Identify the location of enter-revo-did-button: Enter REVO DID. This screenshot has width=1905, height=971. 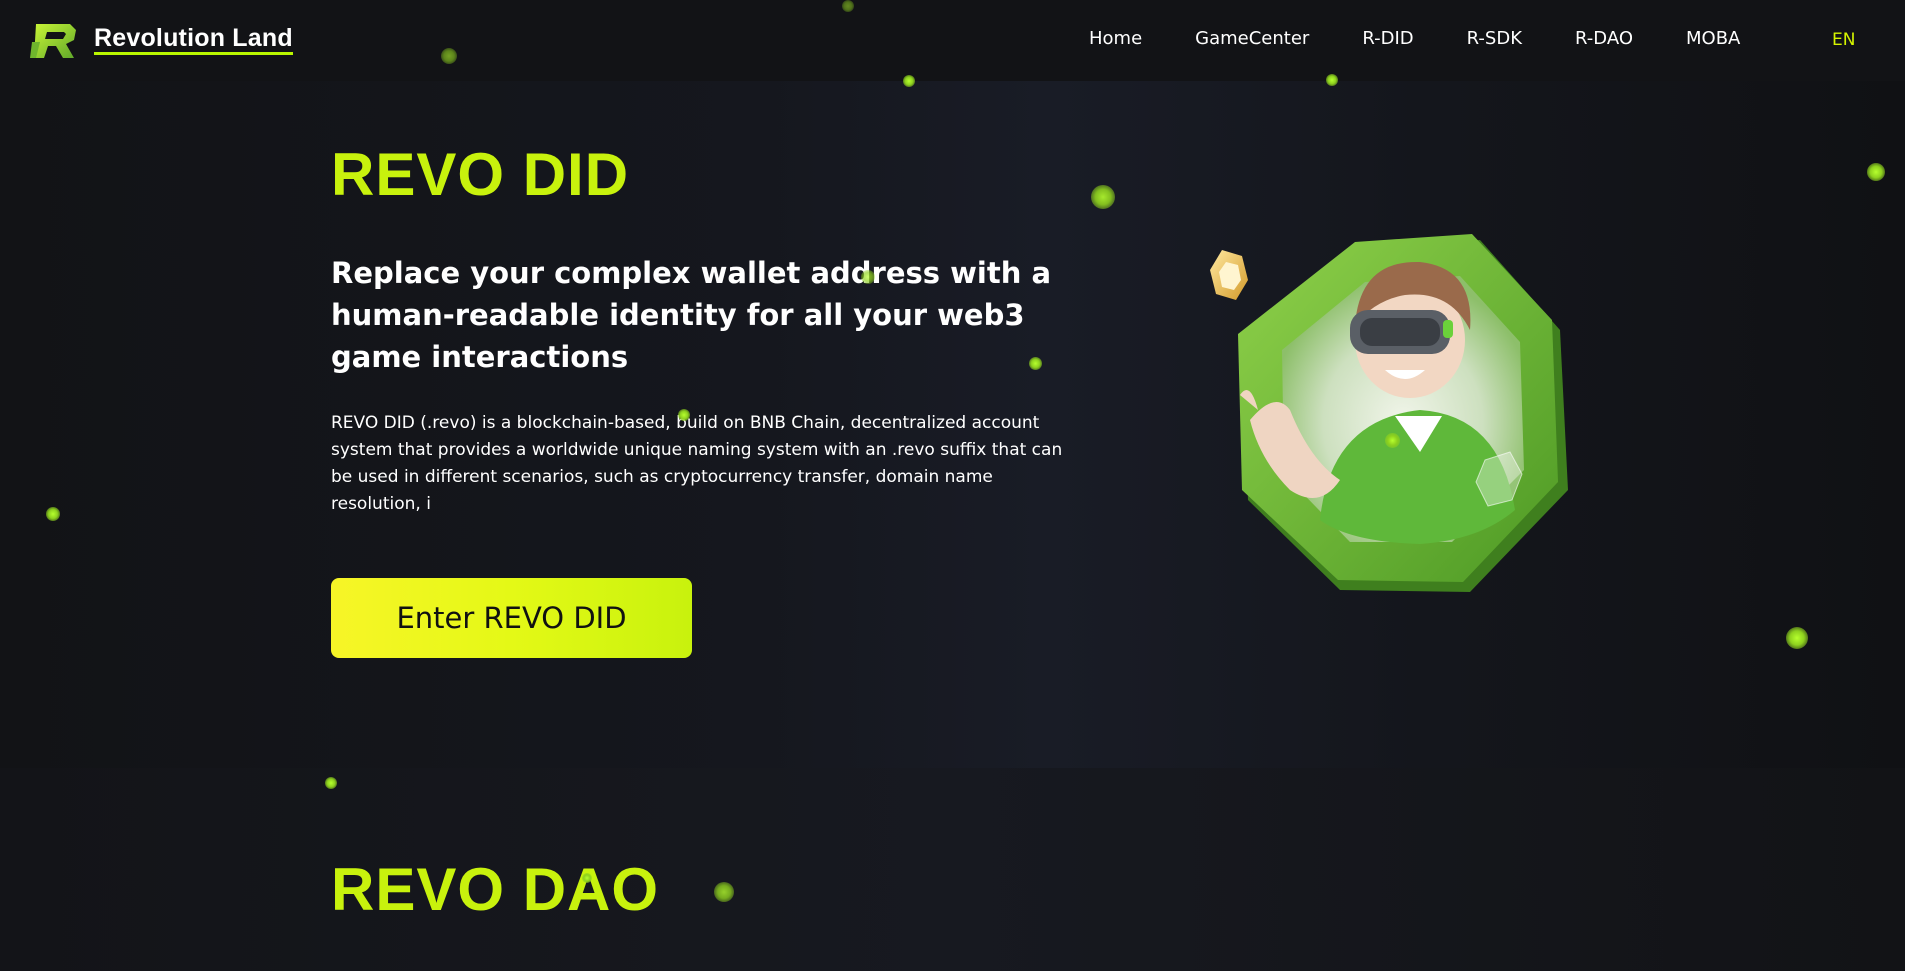
(511, 618).